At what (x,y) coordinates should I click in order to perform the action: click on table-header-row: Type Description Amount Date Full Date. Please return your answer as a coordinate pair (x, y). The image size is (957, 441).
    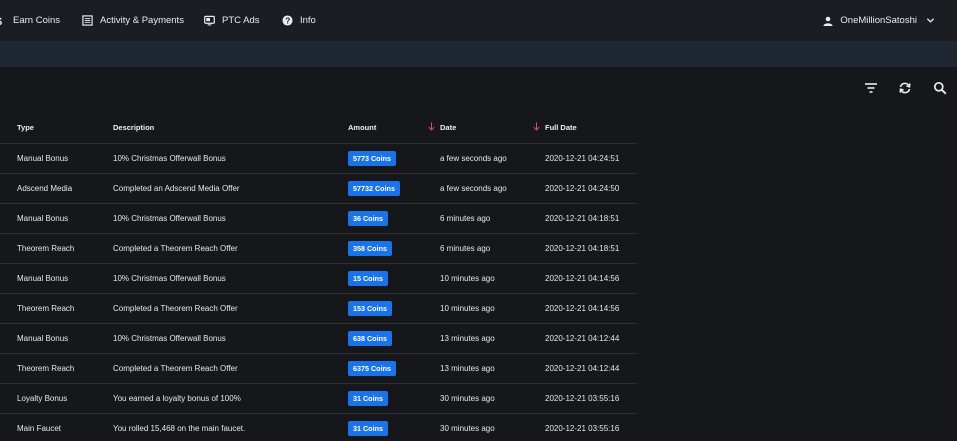
    Looking at the image, I should click on (318, 128).